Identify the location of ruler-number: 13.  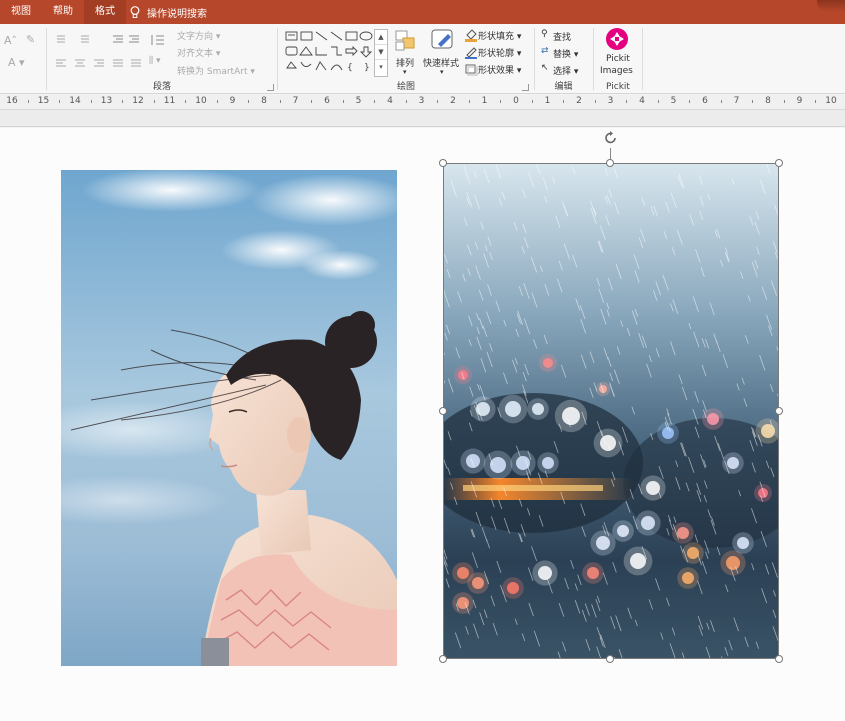
(106, 101).